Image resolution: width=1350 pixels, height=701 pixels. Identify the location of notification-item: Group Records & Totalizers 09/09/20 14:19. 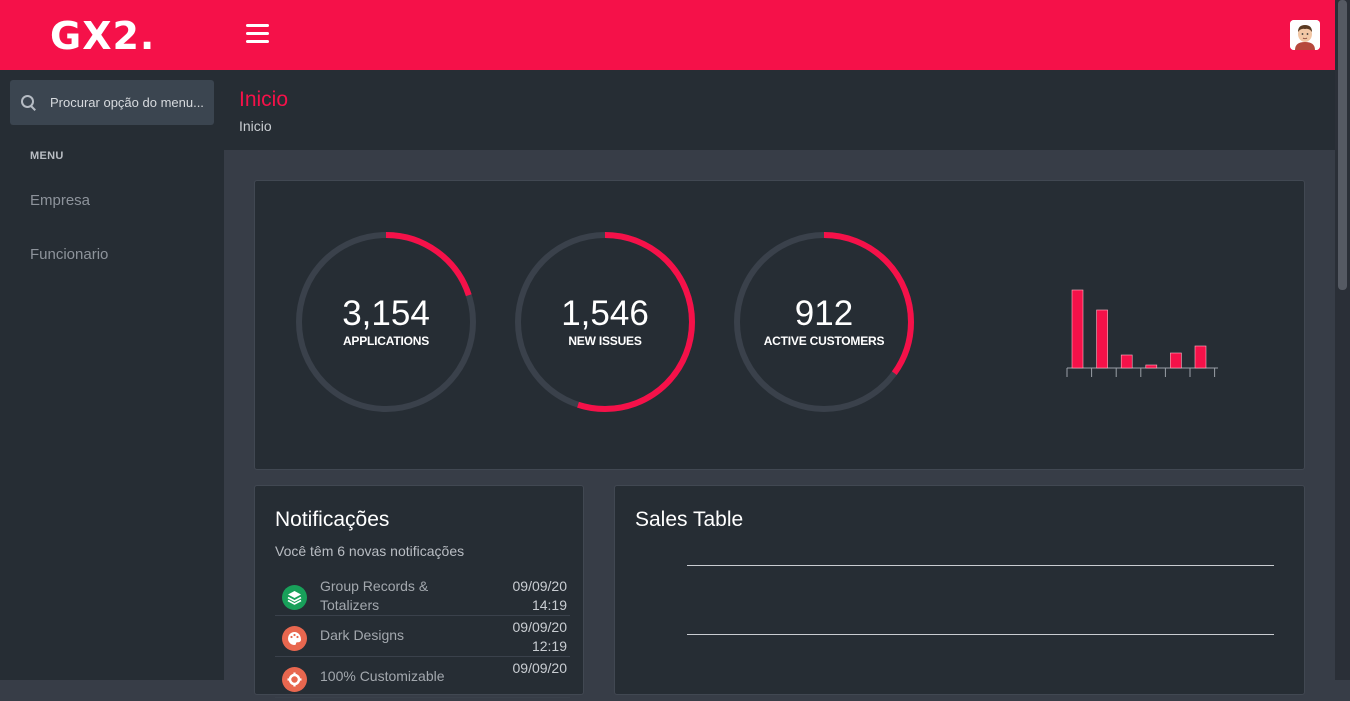
(422, 595).